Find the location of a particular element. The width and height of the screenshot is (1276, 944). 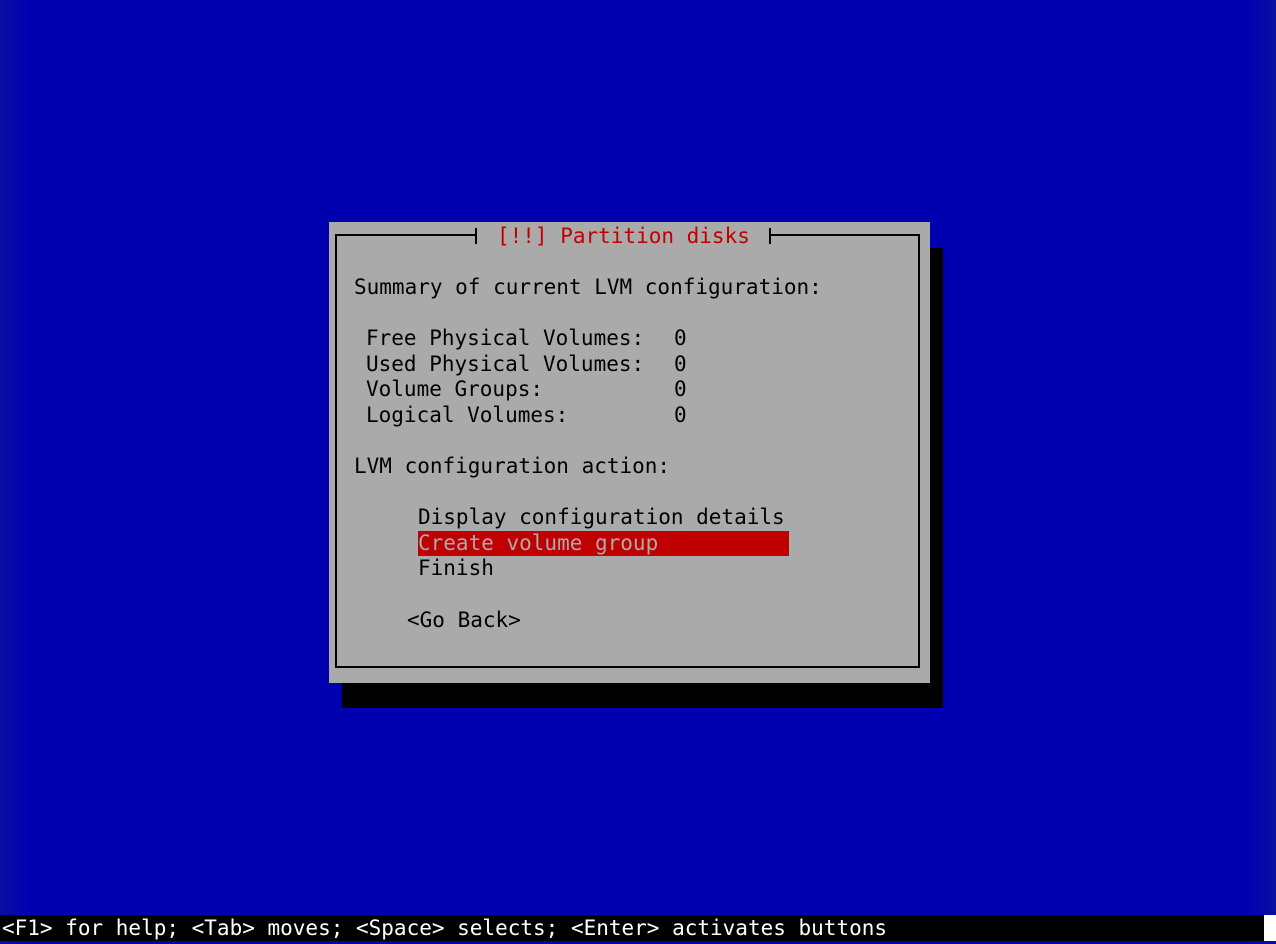

stat-value-volume-groups: 0 is located at coordinates (680, 389).